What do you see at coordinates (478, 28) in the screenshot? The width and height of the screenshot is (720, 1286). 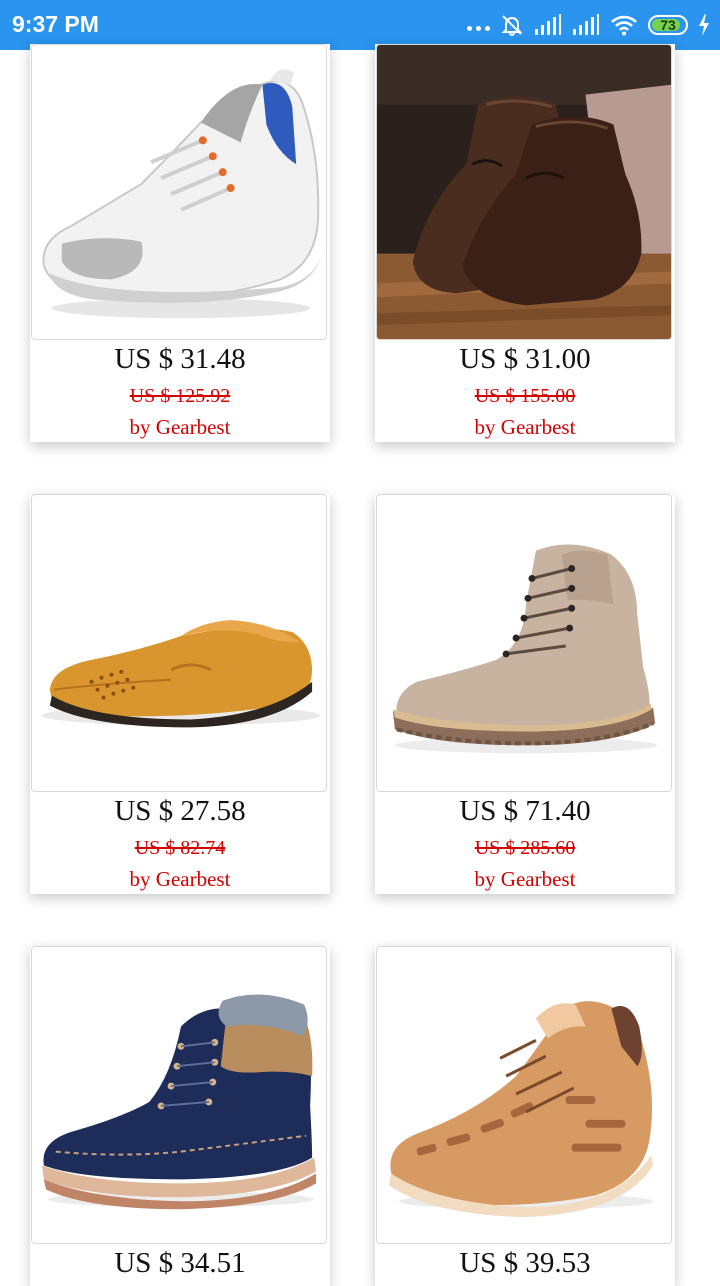 I see `more-notifications-icon` at bounding box center [478, 28].